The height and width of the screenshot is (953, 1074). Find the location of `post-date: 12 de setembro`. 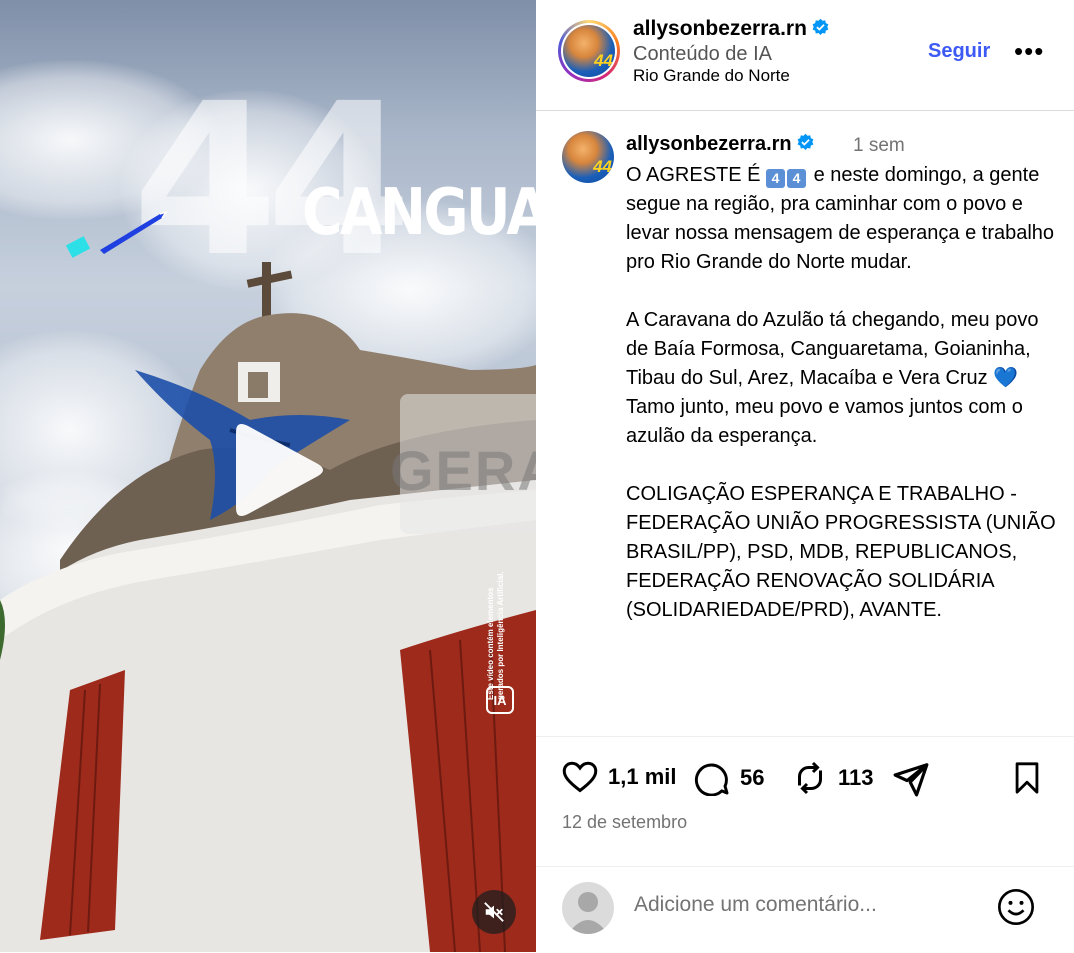

post-date: 12 de setembro is located at coordinates (624, 822).